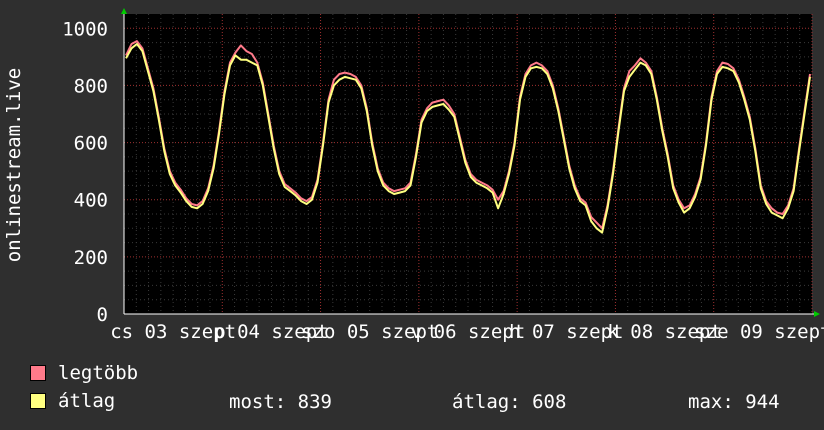 This screenshot has width=824, height=430. Describe the element at coordinates (85, 29) in the screenshot. I see `y-tick-label: 1000` at that location.